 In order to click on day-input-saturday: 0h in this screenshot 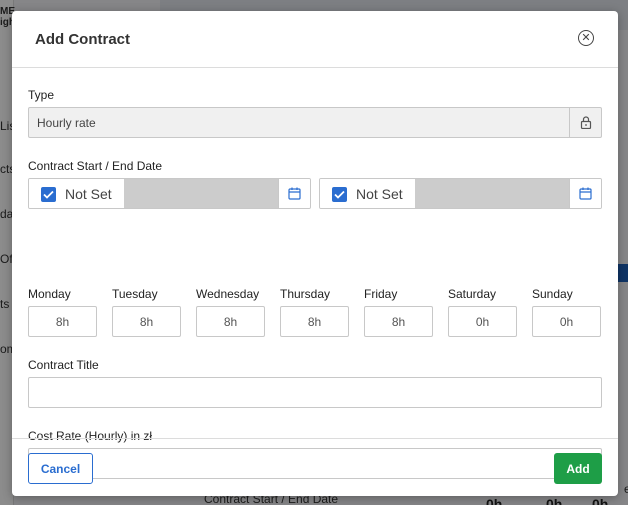, I will do `click(482, 321)`.